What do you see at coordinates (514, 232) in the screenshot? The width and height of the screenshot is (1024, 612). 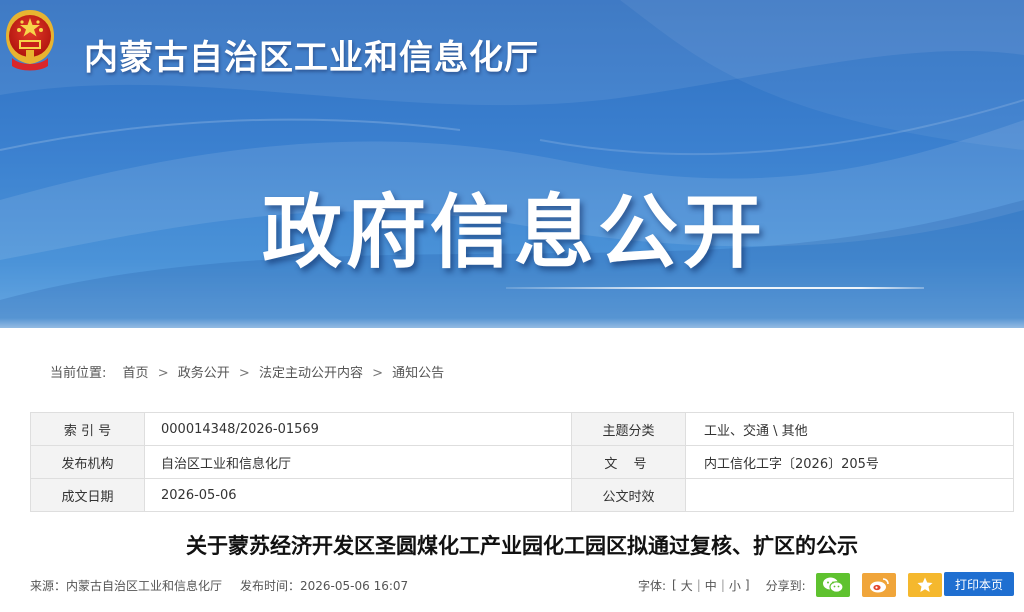 I see `section-title: 政府信息公开` at bounding box center [514, 232].